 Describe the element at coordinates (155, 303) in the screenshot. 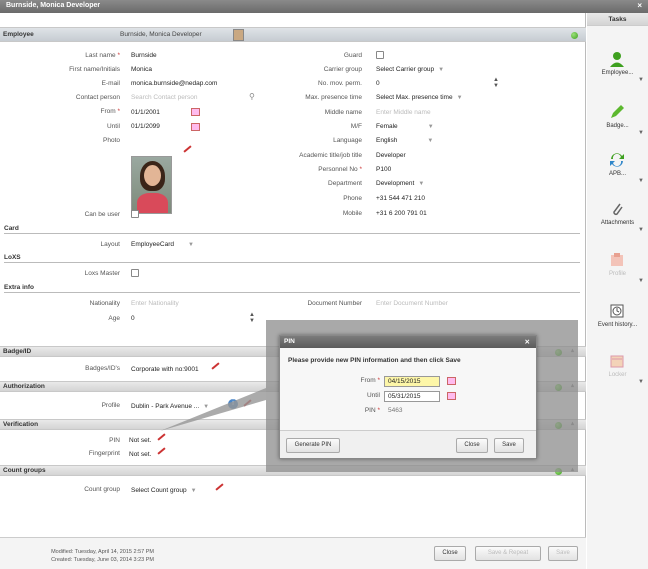

I see `nationality-input: Enter Nationality` at that location.